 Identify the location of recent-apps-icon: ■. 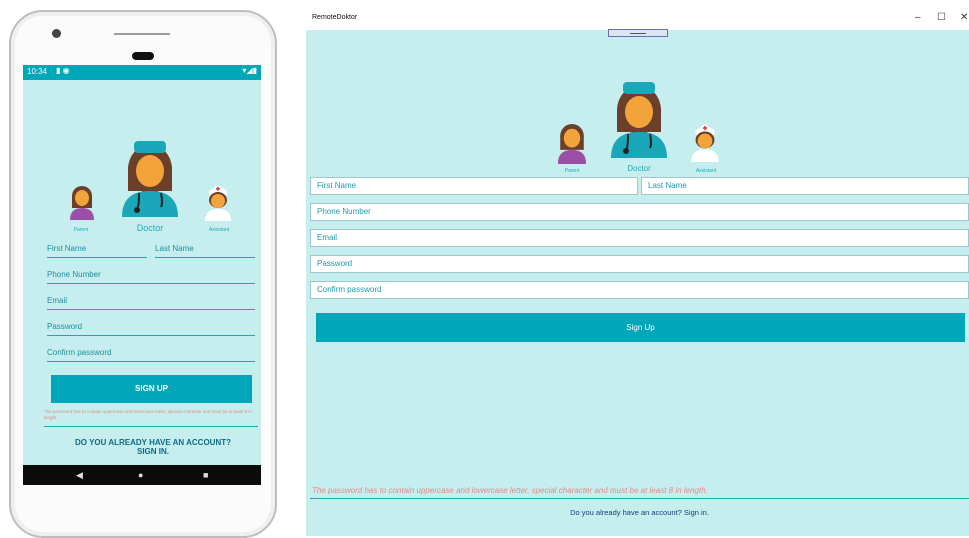
(205, 475).